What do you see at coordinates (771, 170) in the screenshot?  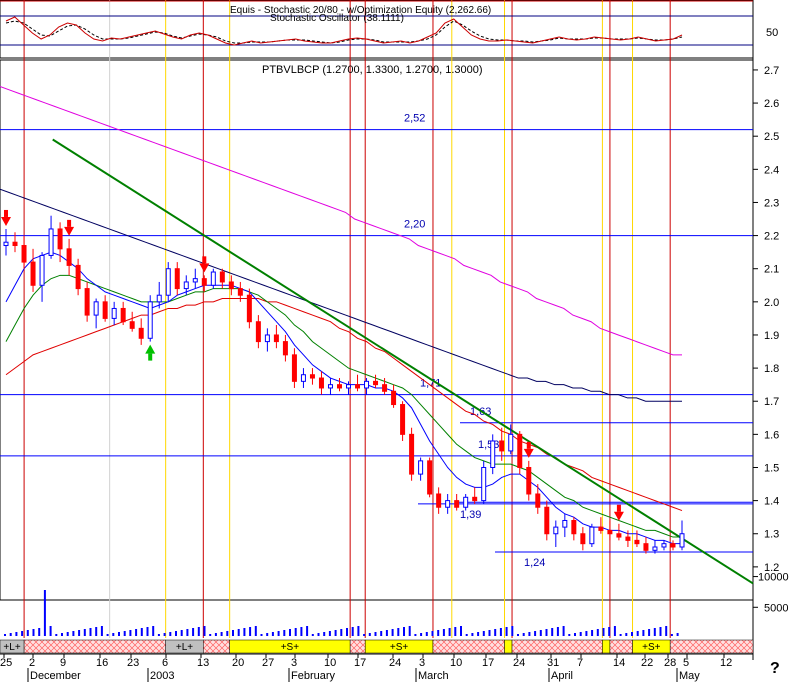 I see `price-tick-3: 2.4` at bounding box center [771, 170].